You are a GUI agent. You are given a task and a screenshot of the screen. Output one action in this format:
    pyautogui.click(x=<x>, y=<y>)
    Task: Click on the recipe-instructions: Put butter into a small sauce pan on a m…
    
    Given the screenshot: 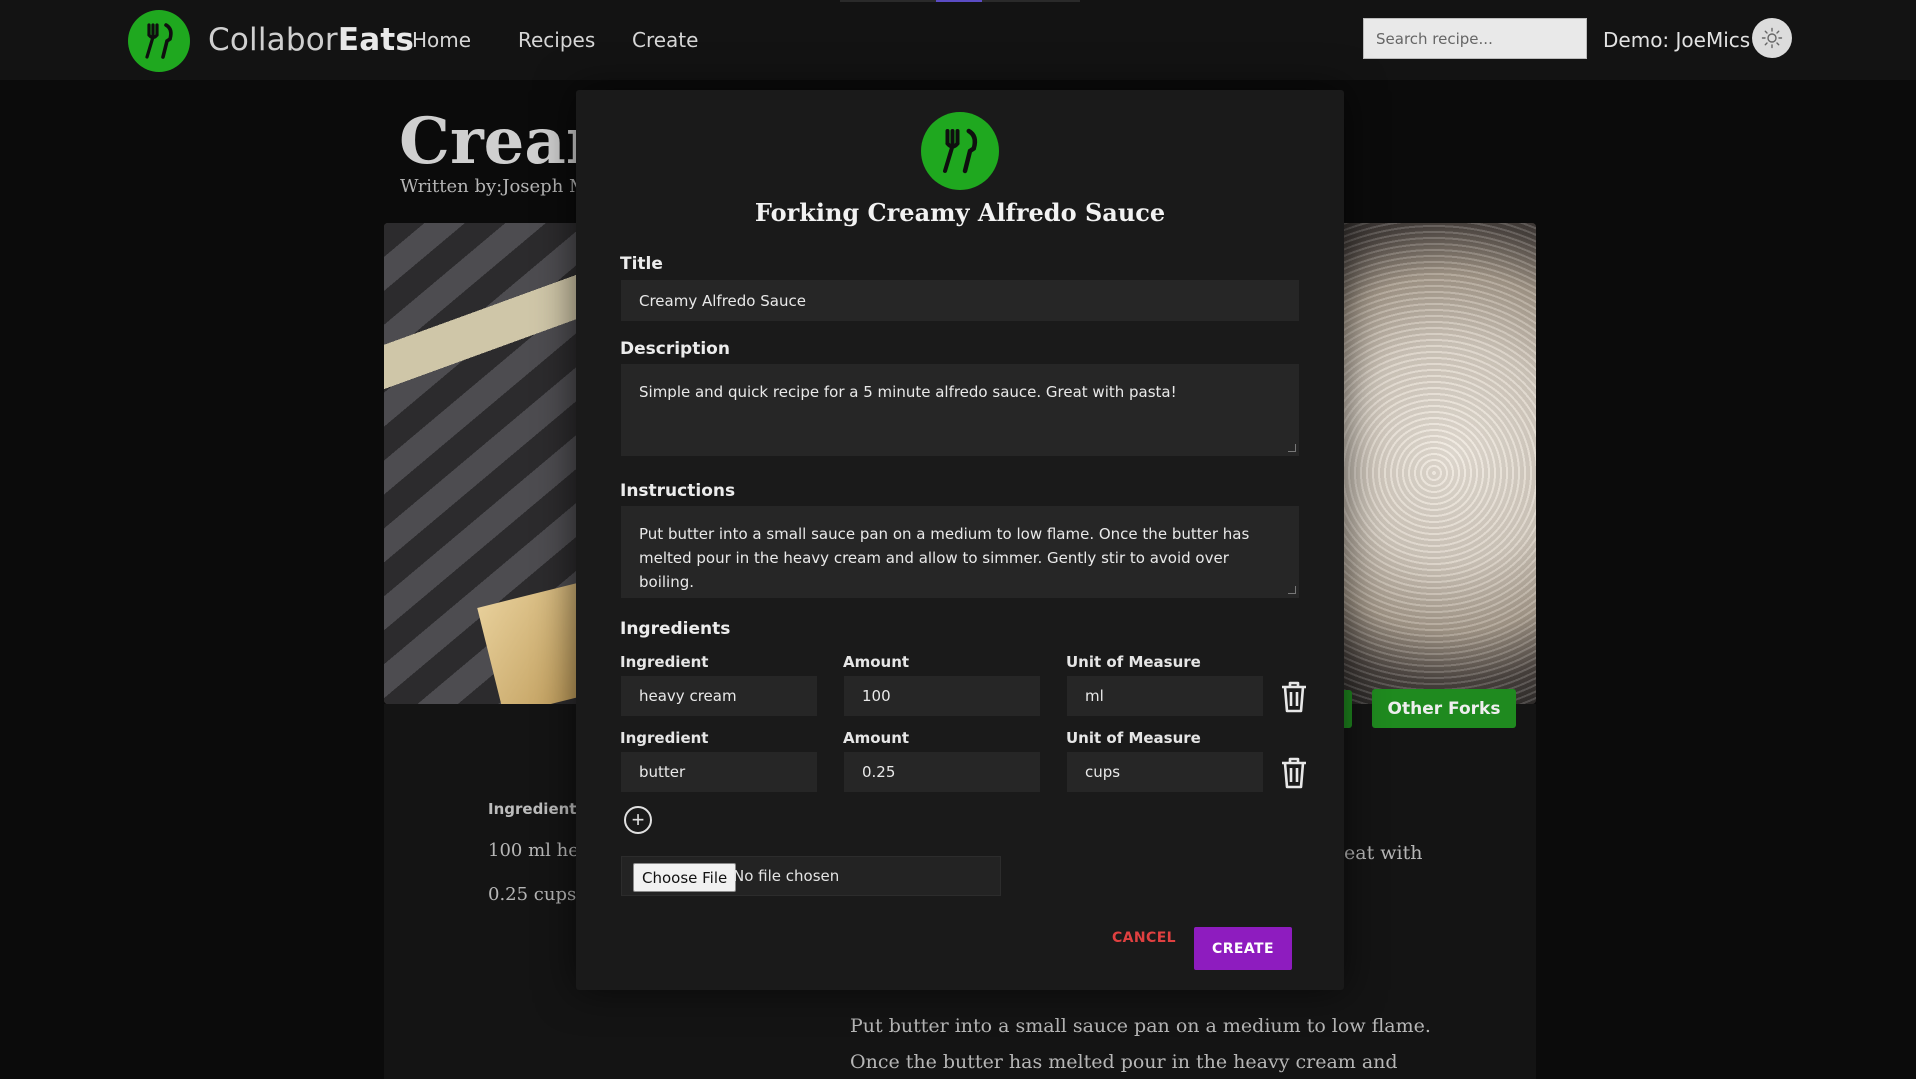 What is the action you would take?
    pyautogui.click(x=1140, y=1044)
    